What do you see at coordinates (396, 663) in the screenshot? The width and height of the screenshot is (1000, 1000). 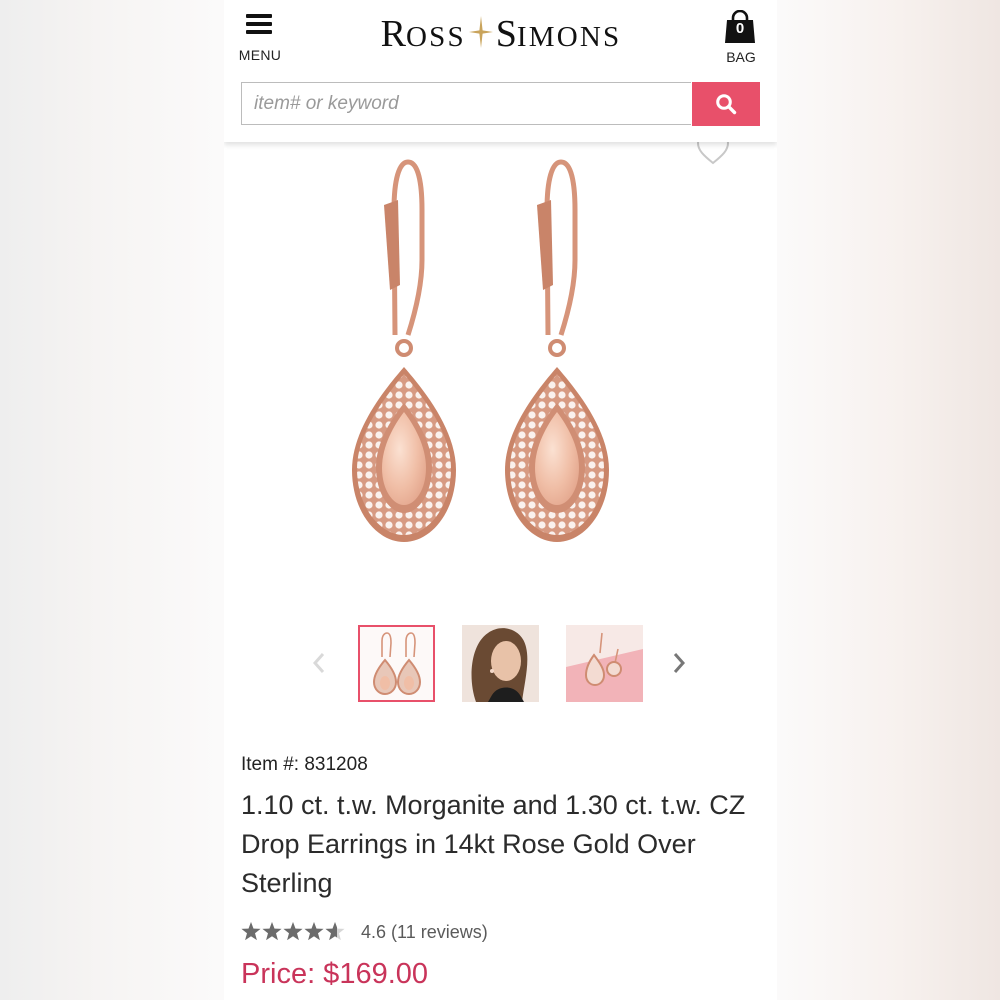 I see `thumbnail-earrings` at bounding box center [396, 663].